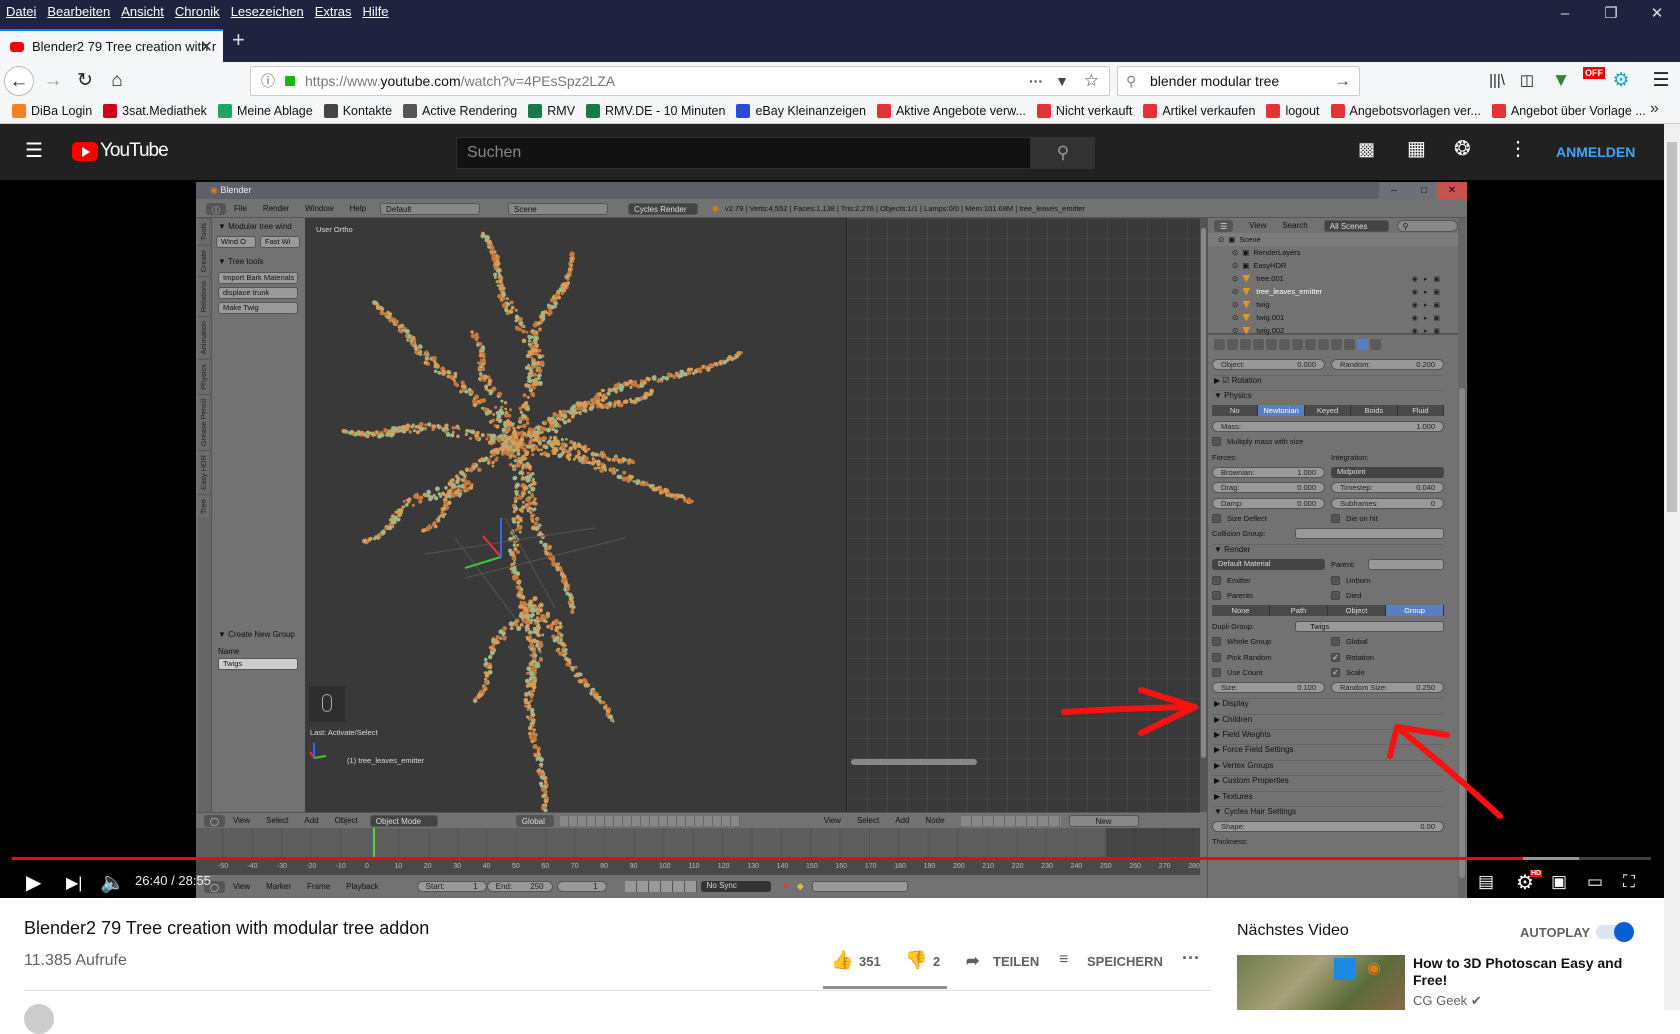  Describe the element at coordinates (810, 111) in the screenshot. I see `bookmark-label: eBay Kleinanzeigen` at that location.